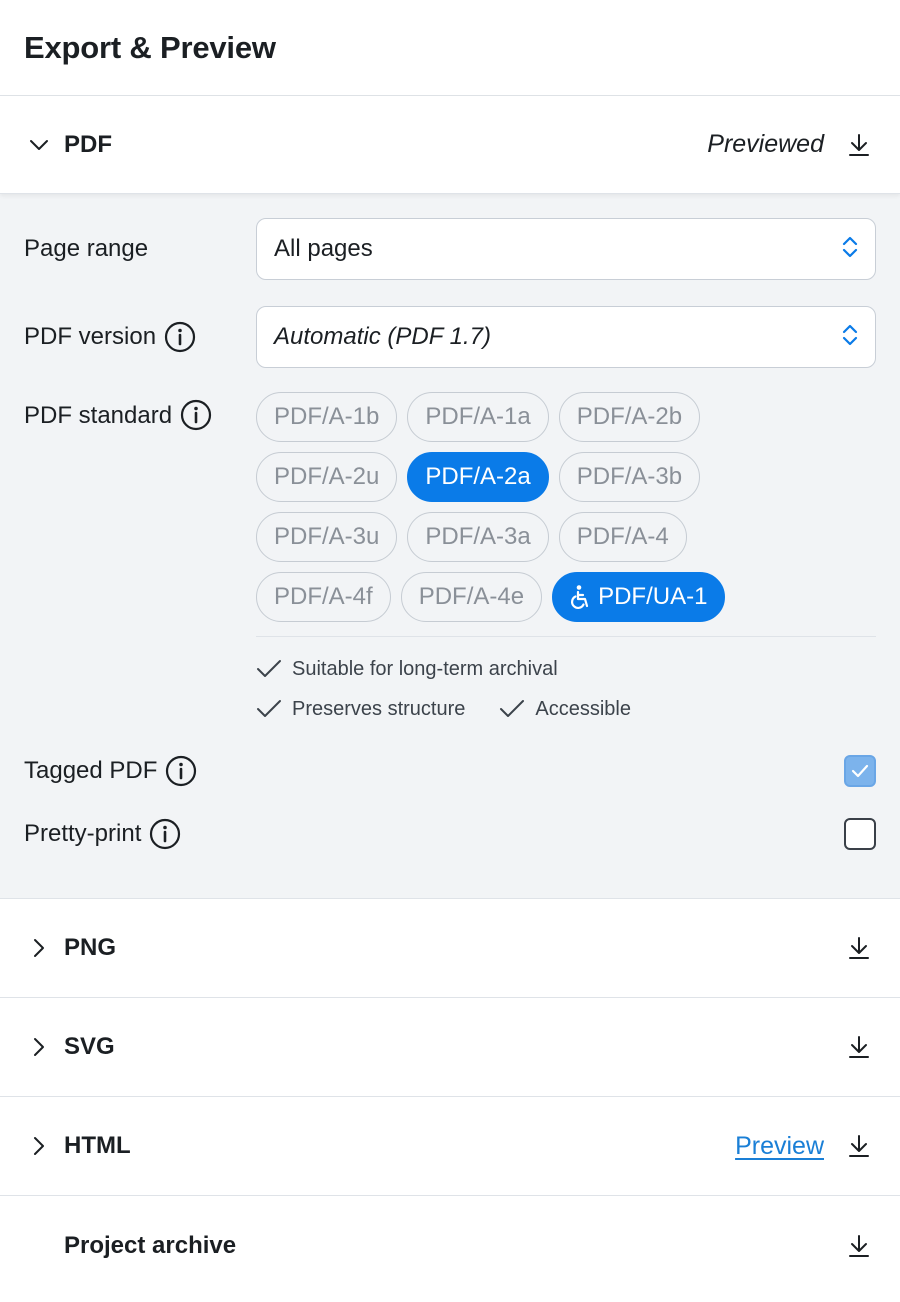  What do you see at coordinates (150, 1245) in the screenshot?
I see `project-archive-title: Project archive` at bounding box center [150, 1245].